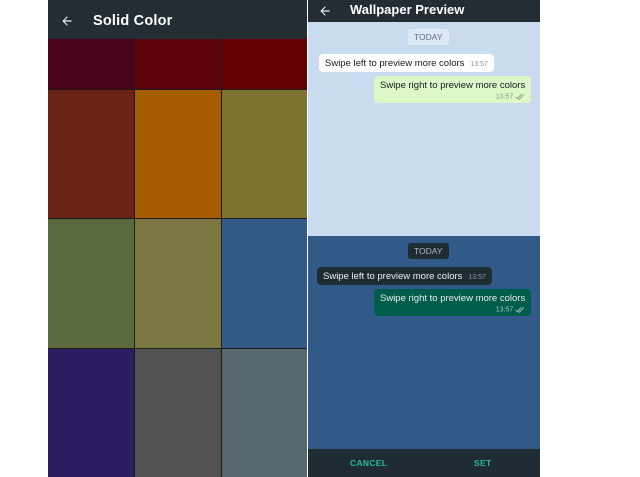 The image size is (640, 477). I want to click on cancel-button: CANCEL, so click(368, 463).